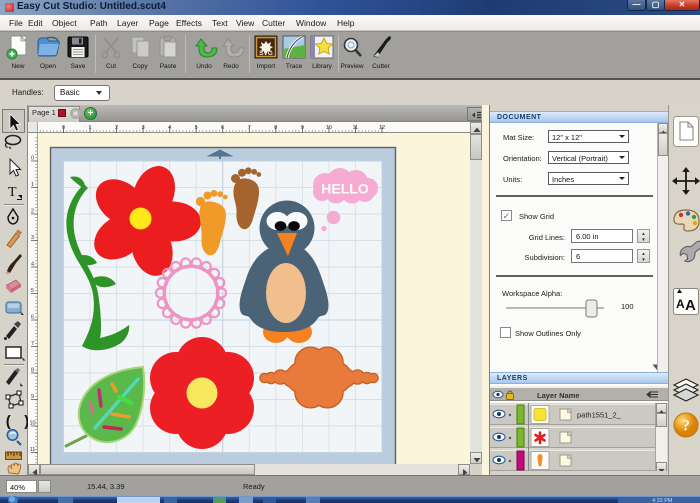 This screenshot has width=700, height=503. Describe the element at coordinates (599, 415) in the screenshot. I see `svg-text: path1551_2_` at that location.